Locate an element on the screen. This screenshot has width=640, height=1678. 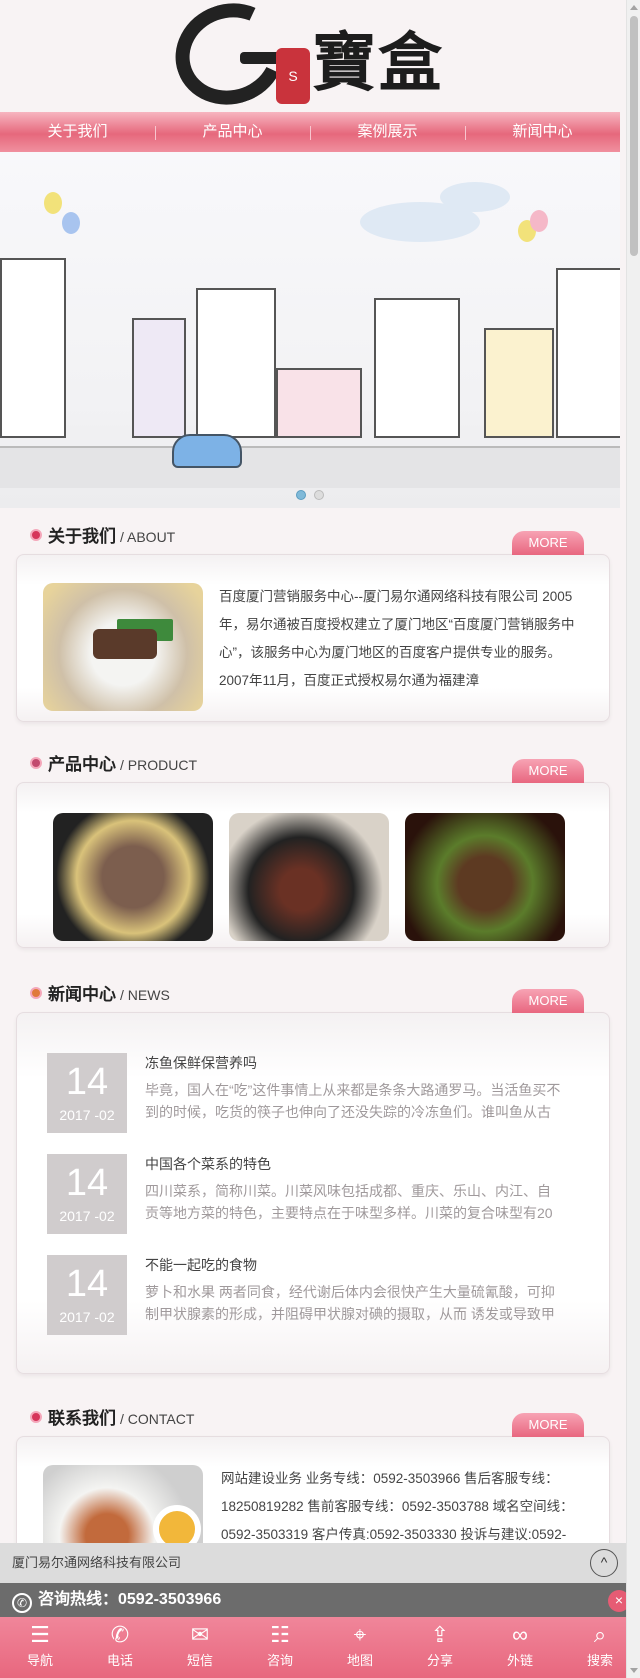
chat-icon: ☷ is located at coordinates (280, 1634).